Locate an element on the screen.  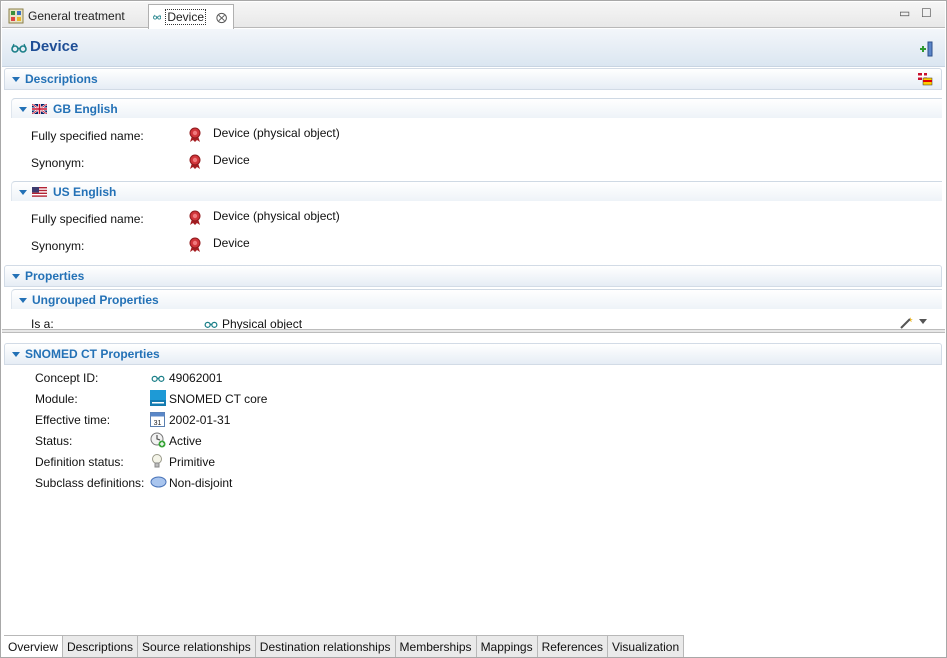
dropdown-arrow-icon is located at coordinates (923, 321).